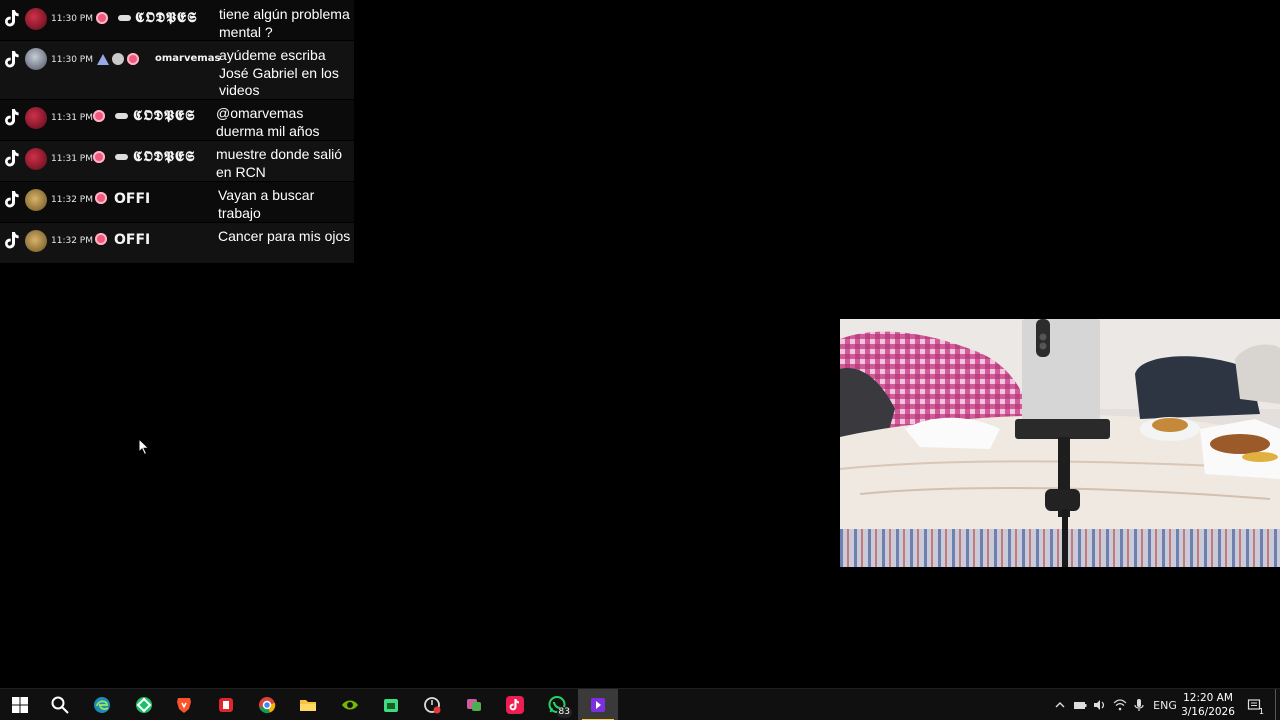 This screenshot has width=1280, height=720. I want to click on battery-icon, so click(1080, 705).